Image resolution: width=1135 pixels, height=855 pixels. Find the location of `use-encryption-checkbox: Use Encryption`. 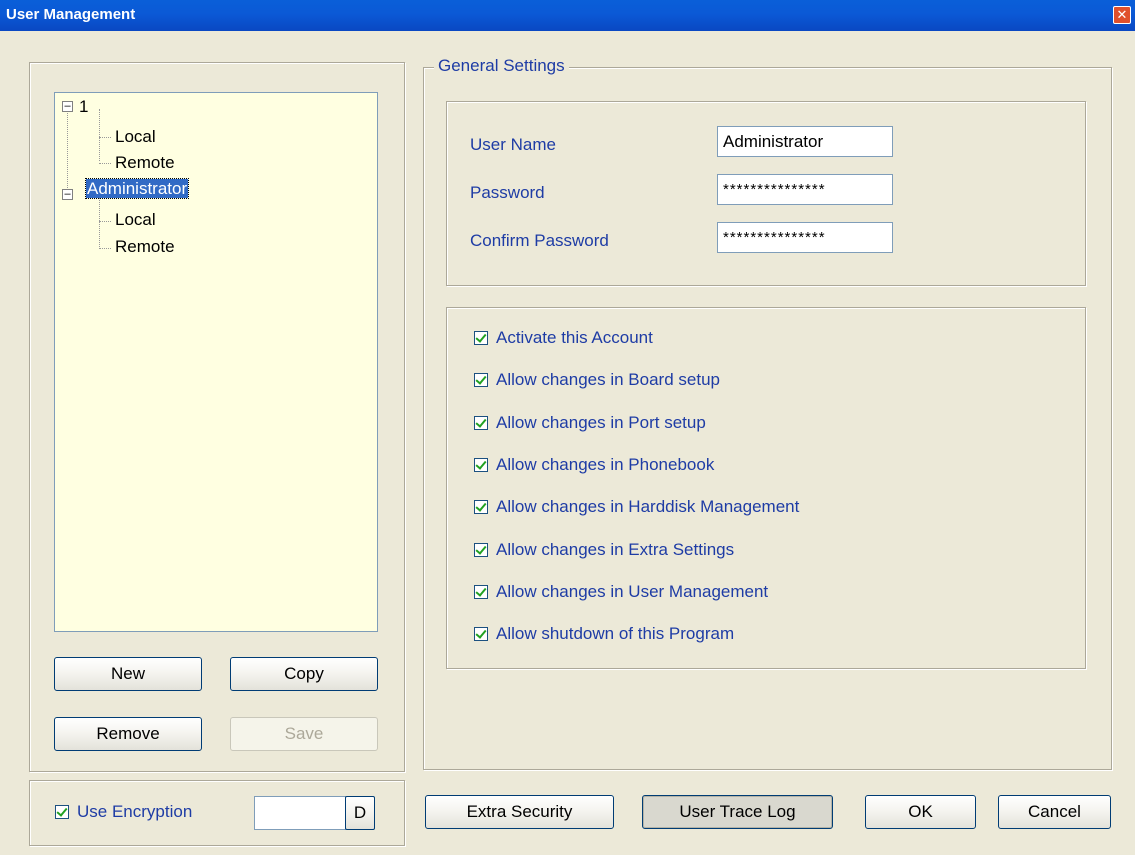

use-encryption-checkbox: Use Encryption is located at coordinates (123, 812).